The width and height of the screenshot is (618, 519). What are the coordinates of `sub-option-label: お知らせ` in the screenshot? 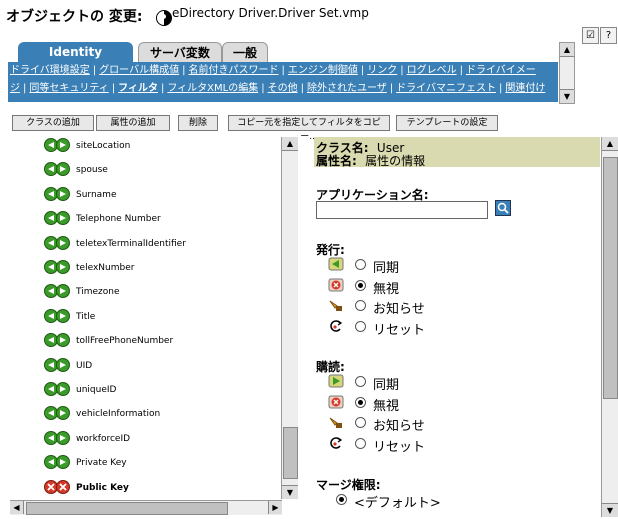 It's located at (399, 427).